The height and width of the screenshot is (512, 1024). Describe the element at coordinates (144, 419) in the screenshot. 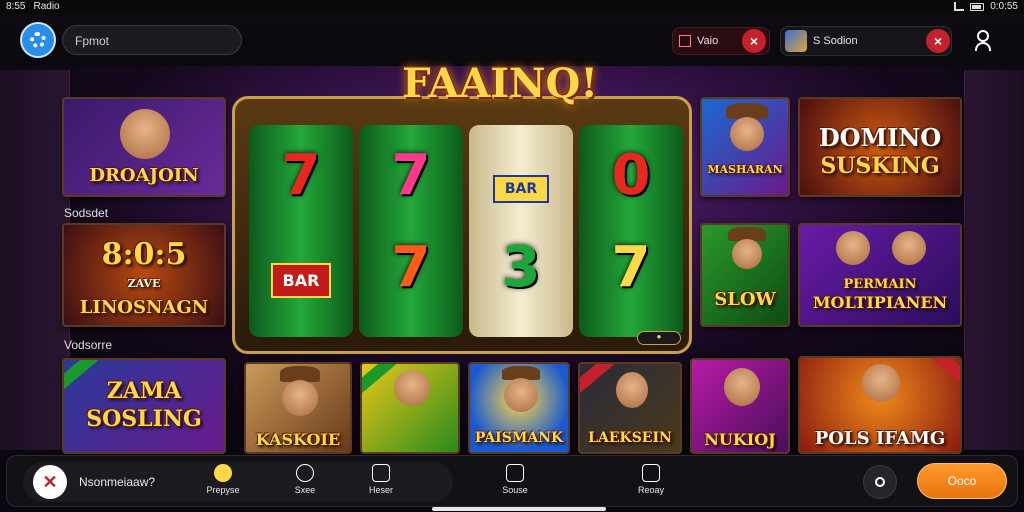

I see `tile-title-bottom: SOSLING` at that location.